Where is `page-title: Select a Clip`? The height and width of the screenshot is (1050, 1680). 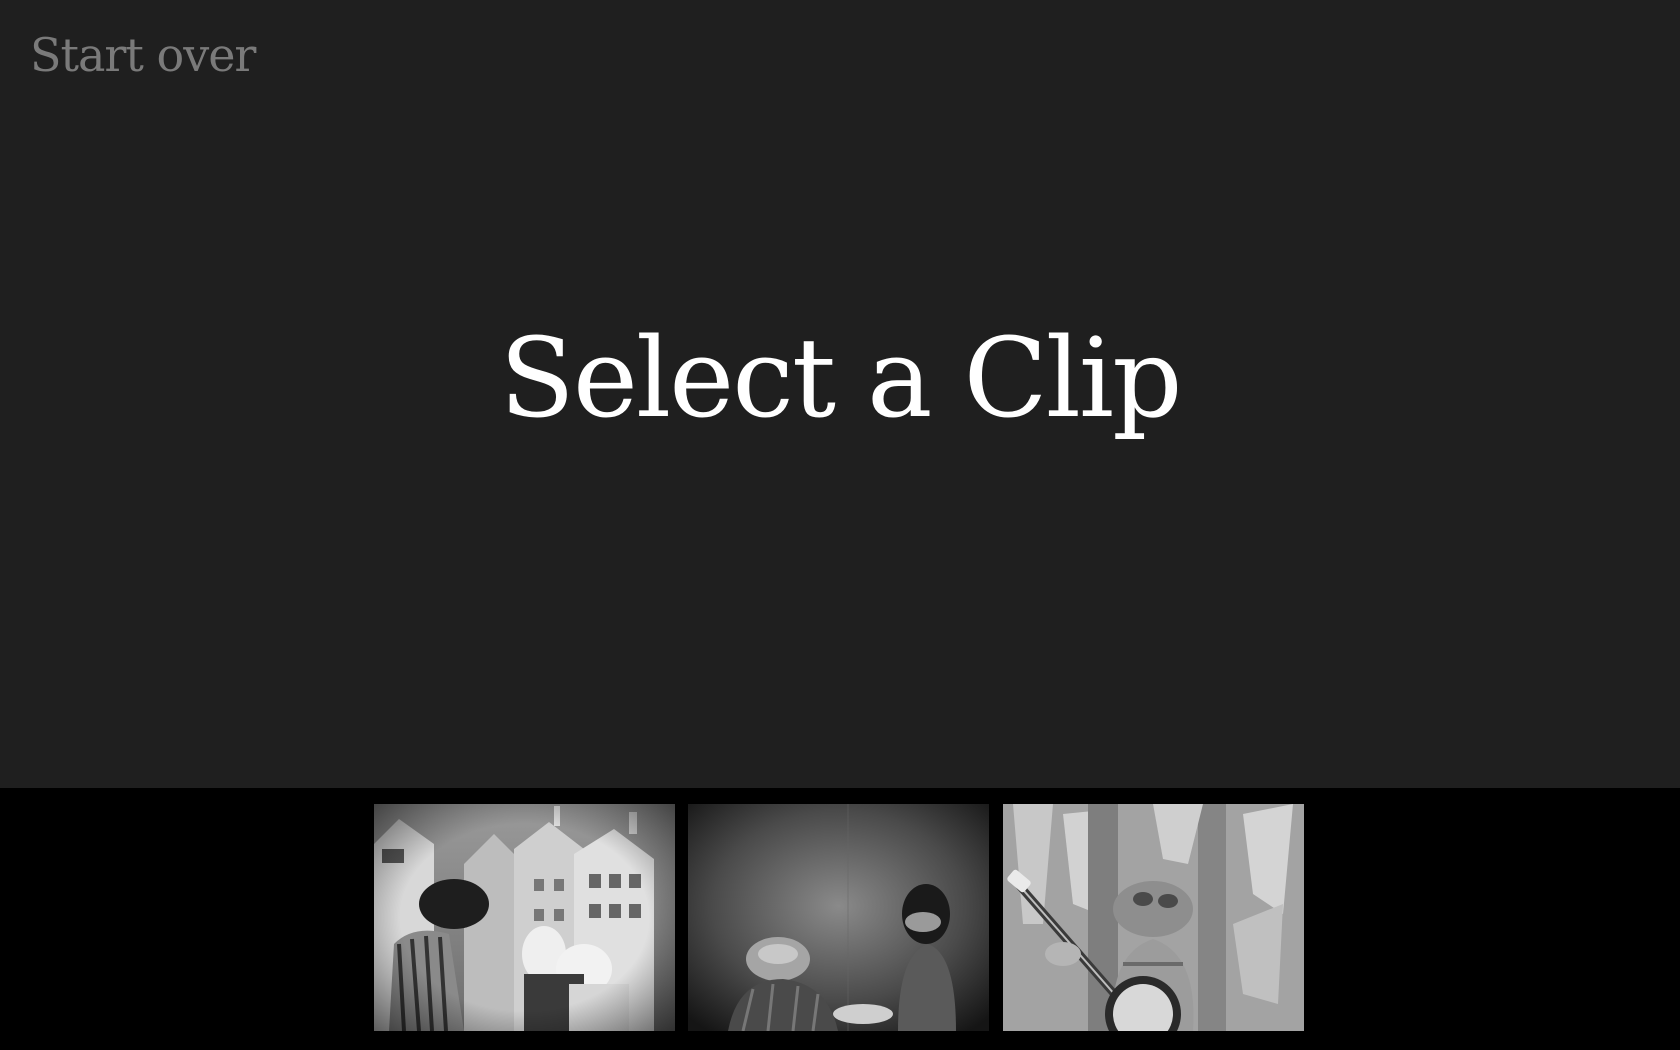 page-title: Select a Clip is located at coordinates (841, 378).